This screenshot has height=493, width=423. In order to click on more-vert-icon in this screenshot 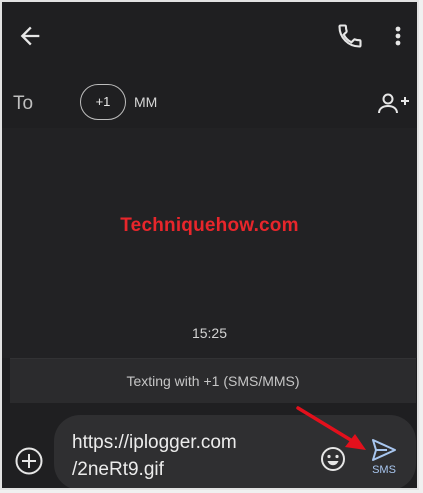, I will do `click(398, 36)`.